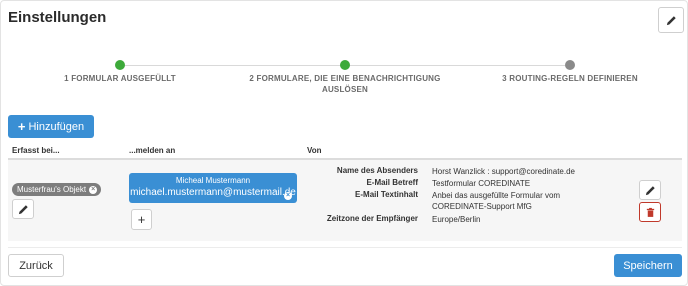 The height and width of the screenshot is (286, 688). I want to click on trash-icon, so click(650, 212).